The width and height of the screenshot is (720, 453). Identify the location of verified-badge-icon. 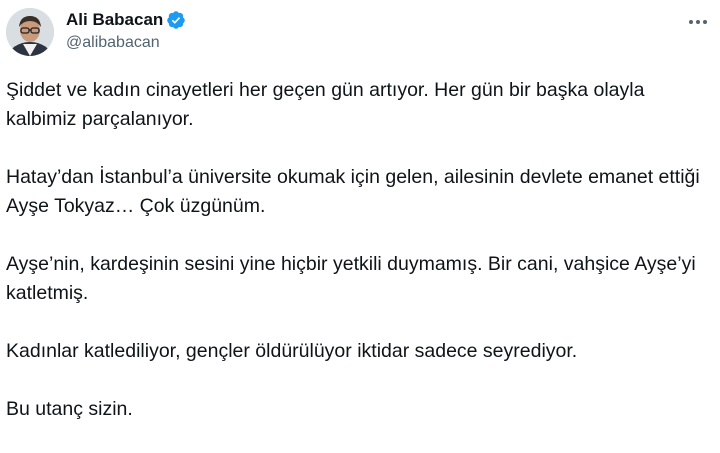
(176, 20).